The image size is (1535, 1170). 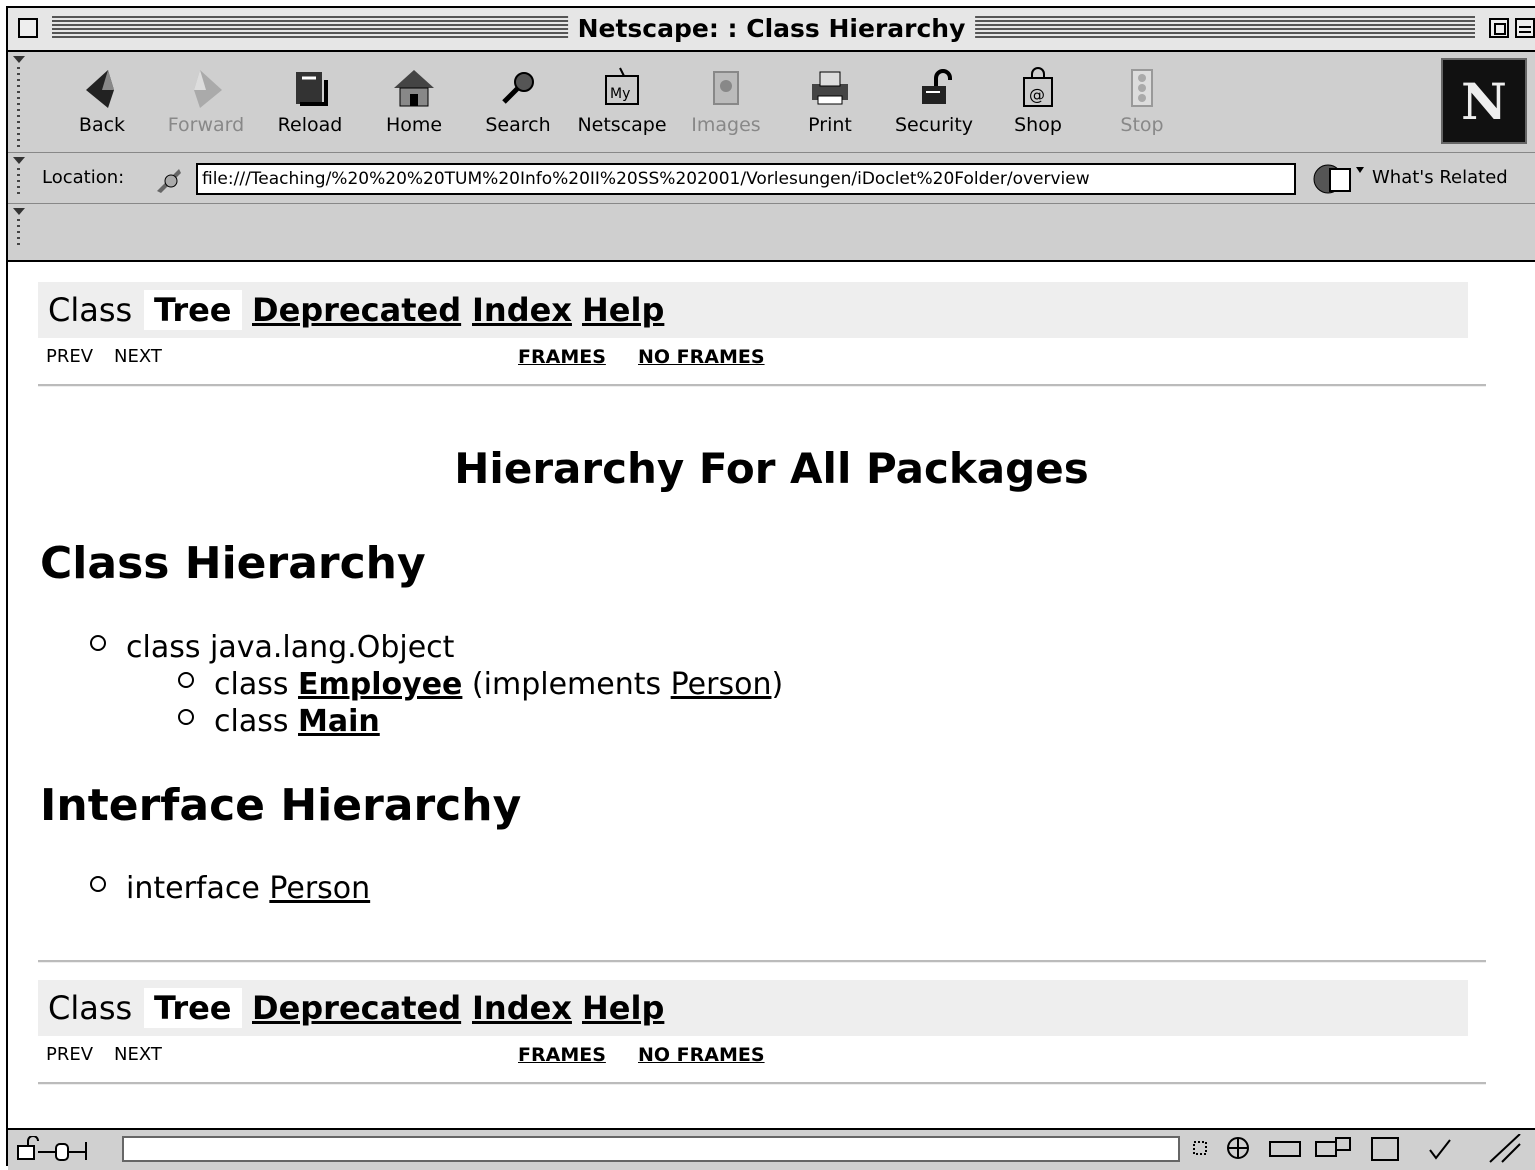 I want to click on collapse-box, so click(x=1525, y=28).